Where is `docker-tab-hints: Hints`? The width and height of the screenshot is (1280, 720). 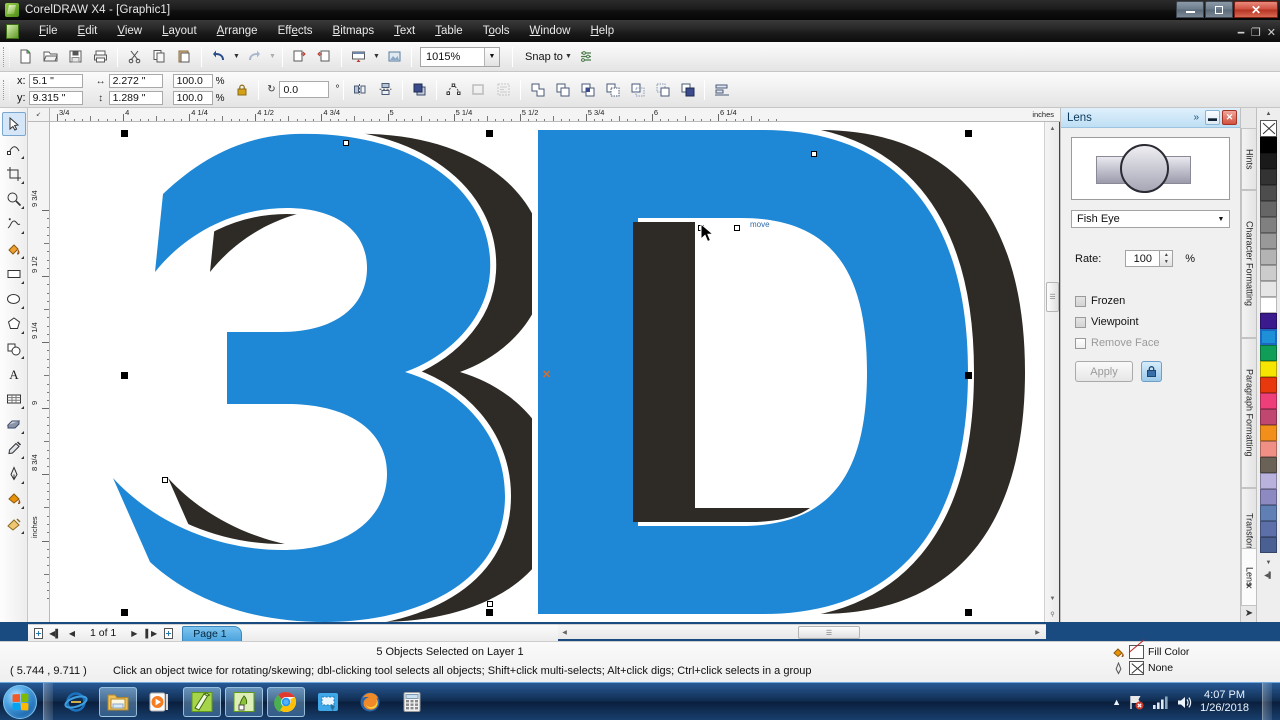 docker-tab-hints: Hints is located at coordinates (1249, 159).